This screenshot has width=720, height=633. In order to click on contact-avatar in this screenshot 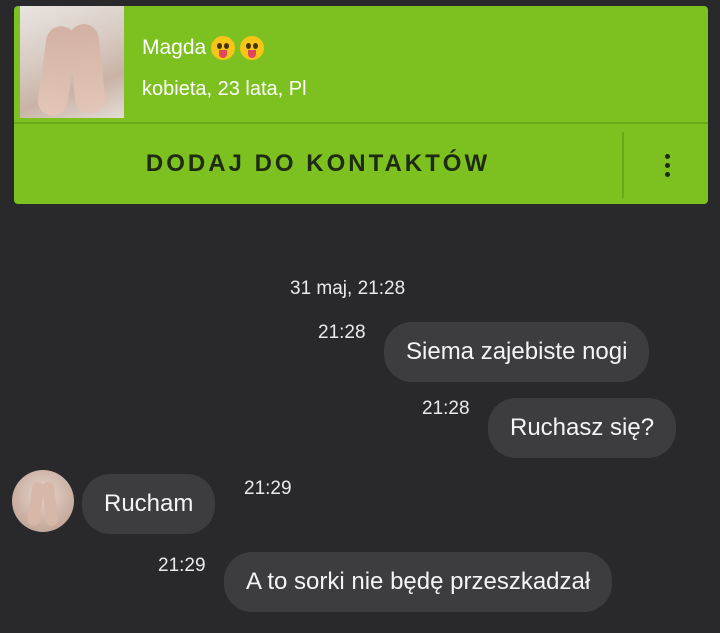, I will do `click(43, 501)`.